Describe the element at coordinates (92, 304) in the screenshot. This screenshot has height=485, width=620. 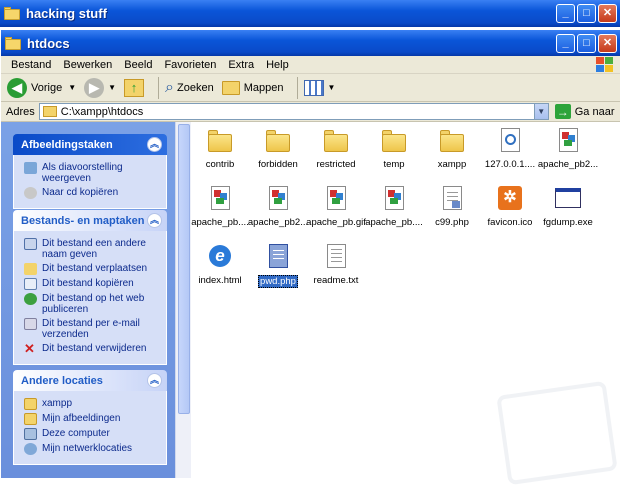
I see `publish-link: Dit bestand op het web publiceren` at that location.